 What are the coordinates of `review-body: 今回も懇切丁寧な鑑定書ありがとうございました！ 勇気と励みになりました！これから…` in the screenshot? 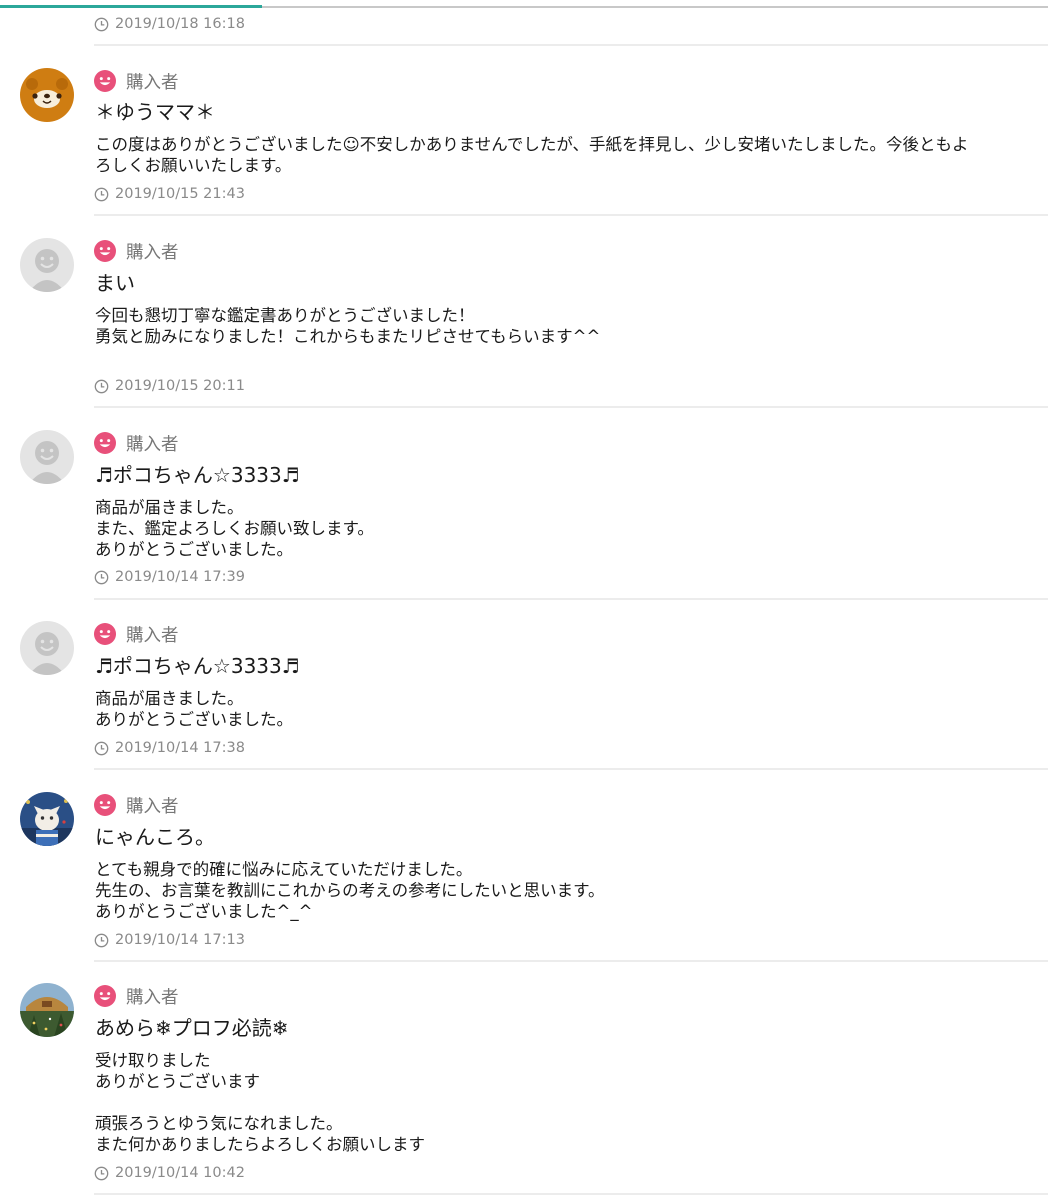 It's located at (348, 326).